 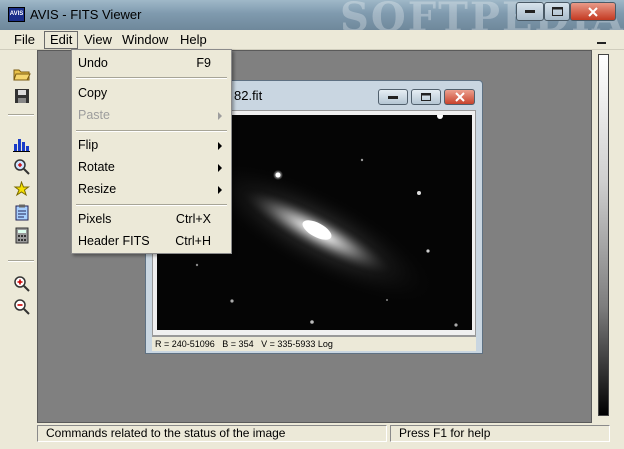 I want to click on save-disk-icon, so click(x=21, y=95).